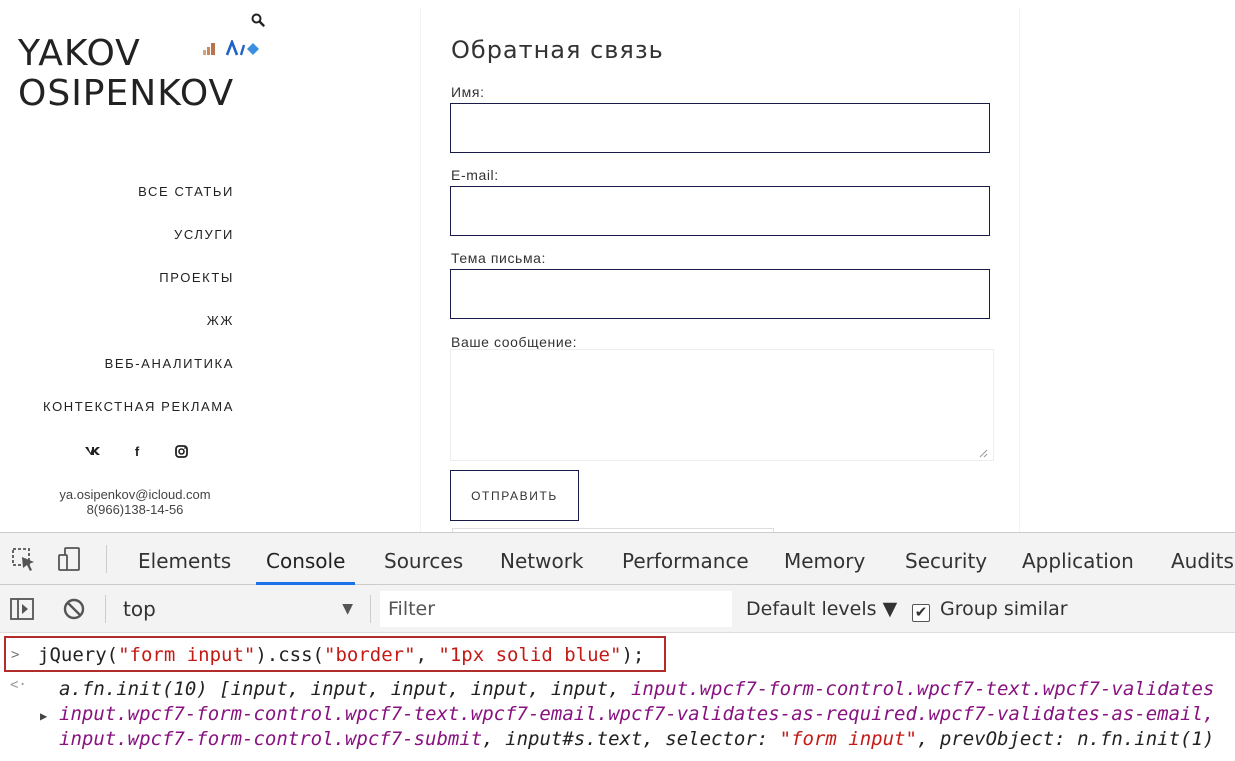  What do you see at coordinates (468, 92) in the screenshot?
I see `name-label: Имя:` at bounding box center [468, 92].